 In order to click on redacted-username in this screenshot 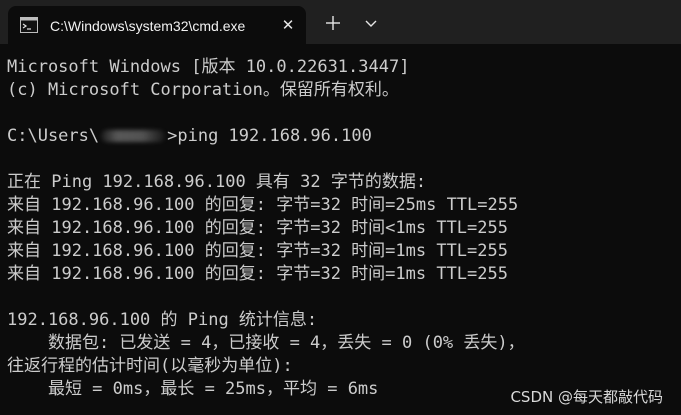, I will do `click(133, 136)`.